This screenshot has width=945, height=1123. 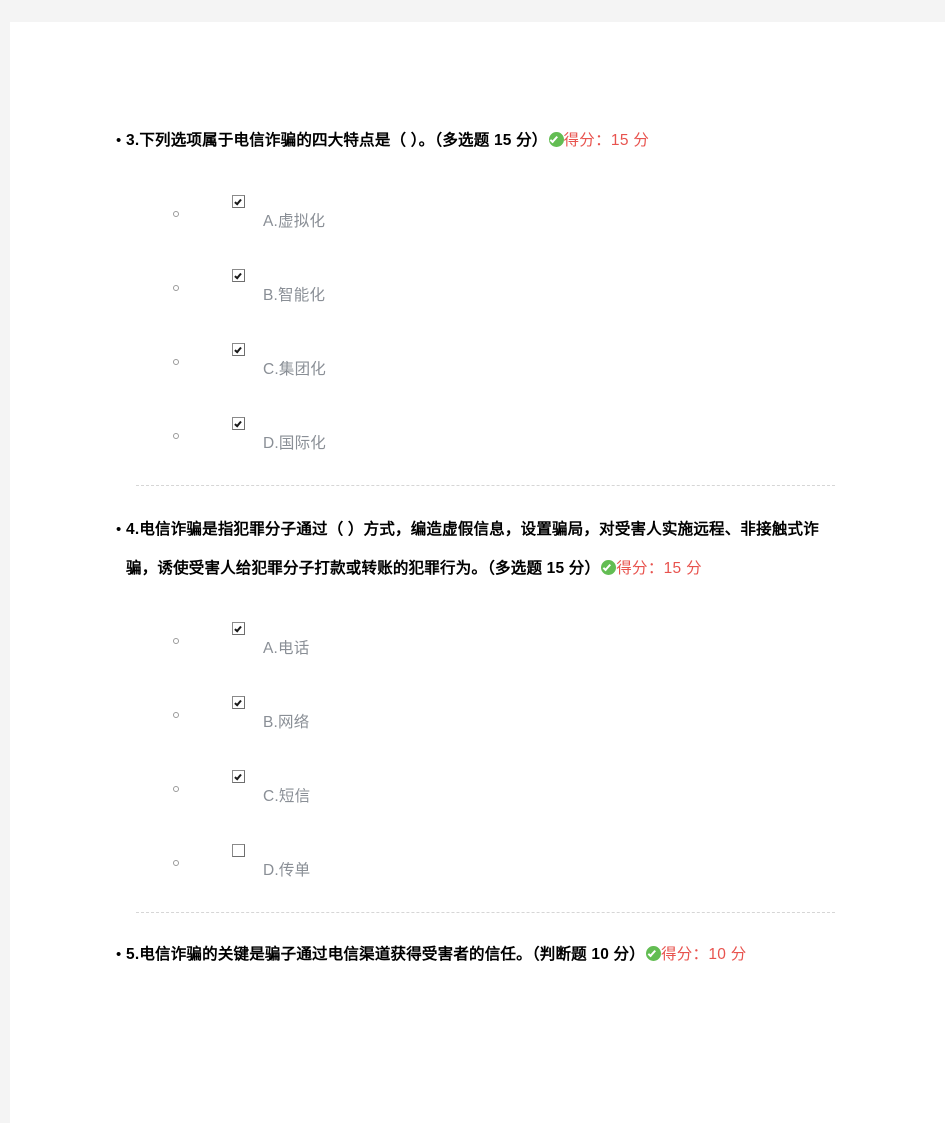 I want to click on option-row: D.国际化, so click(x=279, y=435).